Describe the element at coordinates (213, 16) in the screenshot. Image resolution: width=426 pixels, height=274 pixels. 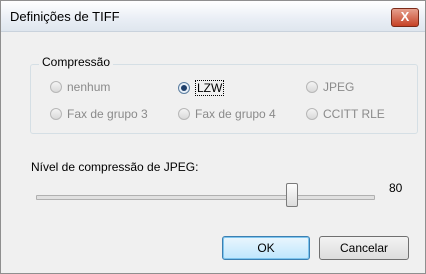
I see `title-bar: Definições de TIFF X` at that location.